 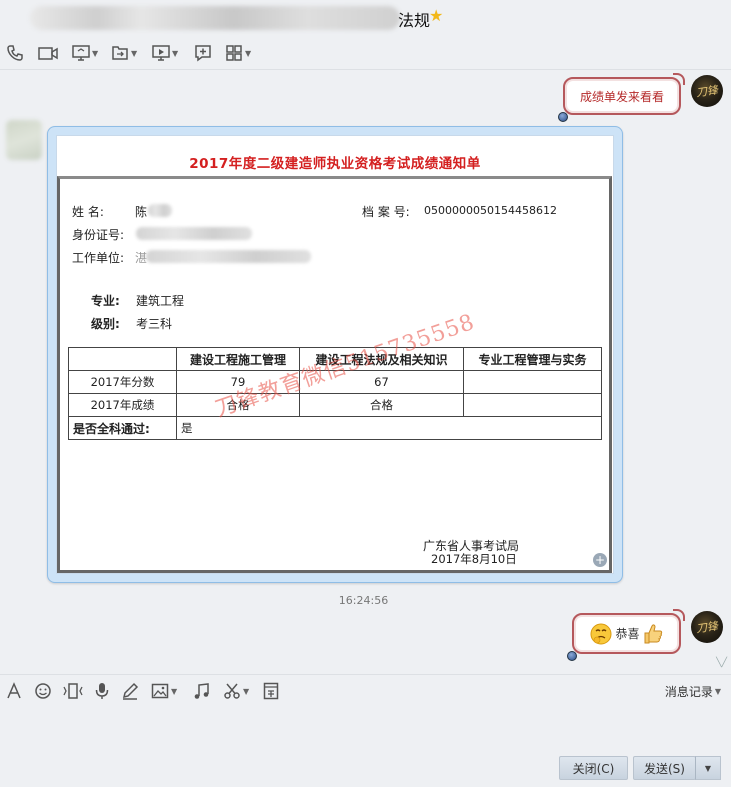 What do you see at coordinates (436, 15) in the screenshot?
I see `star-icon: ★` at bounding box center [436, 15].